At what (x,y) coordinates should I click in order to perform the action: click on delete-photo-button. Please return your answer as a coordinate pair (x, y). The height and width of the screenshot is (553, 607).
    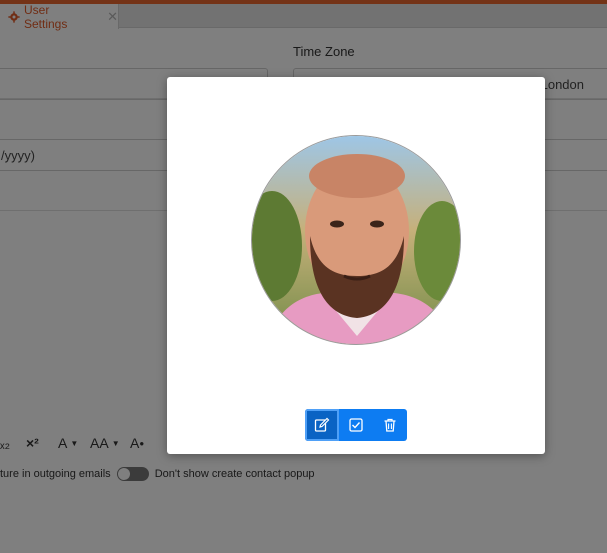
    Looking at the image, I should click on (390, 425).